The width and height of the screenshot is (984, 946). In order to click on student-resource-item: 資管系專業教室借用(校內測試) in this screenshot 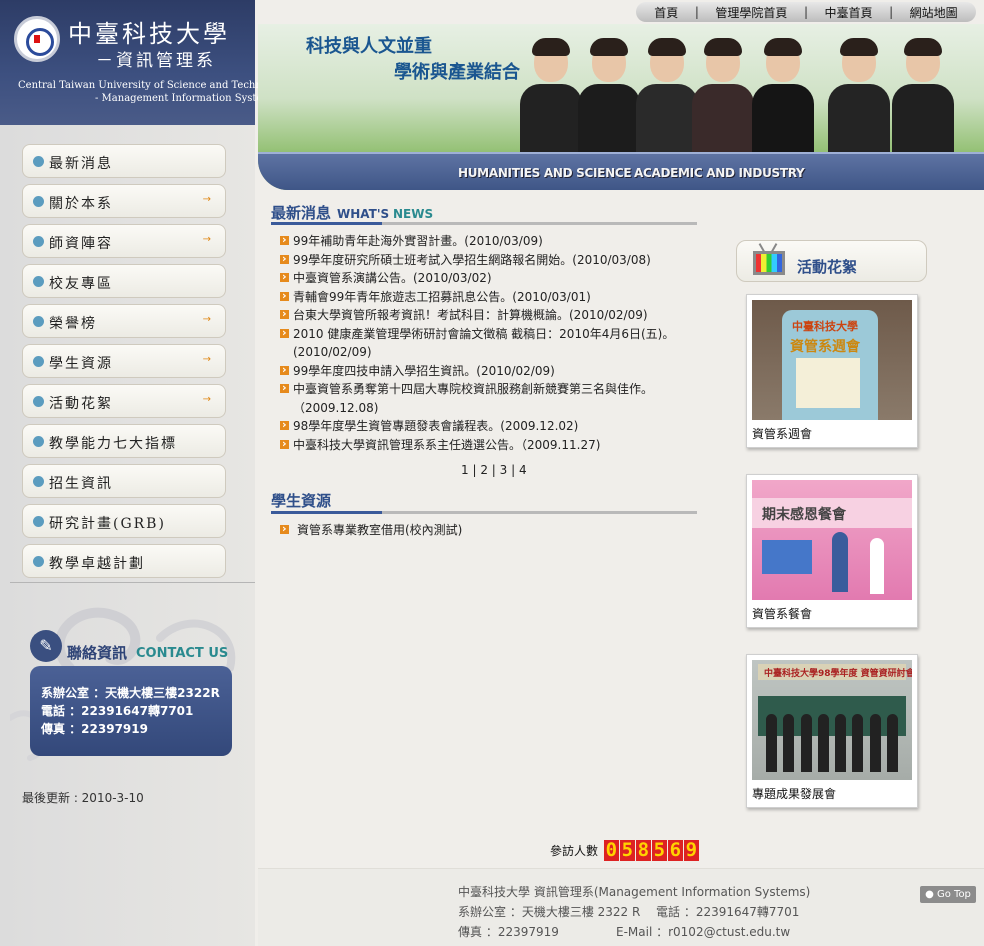, I will do `click(371, 530)`.